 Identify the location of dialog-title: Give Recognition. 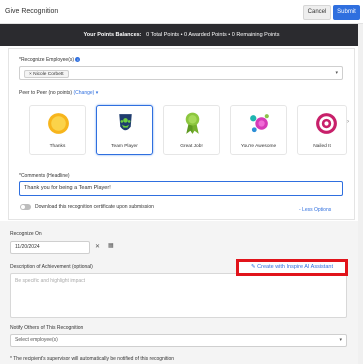
(32, 11).